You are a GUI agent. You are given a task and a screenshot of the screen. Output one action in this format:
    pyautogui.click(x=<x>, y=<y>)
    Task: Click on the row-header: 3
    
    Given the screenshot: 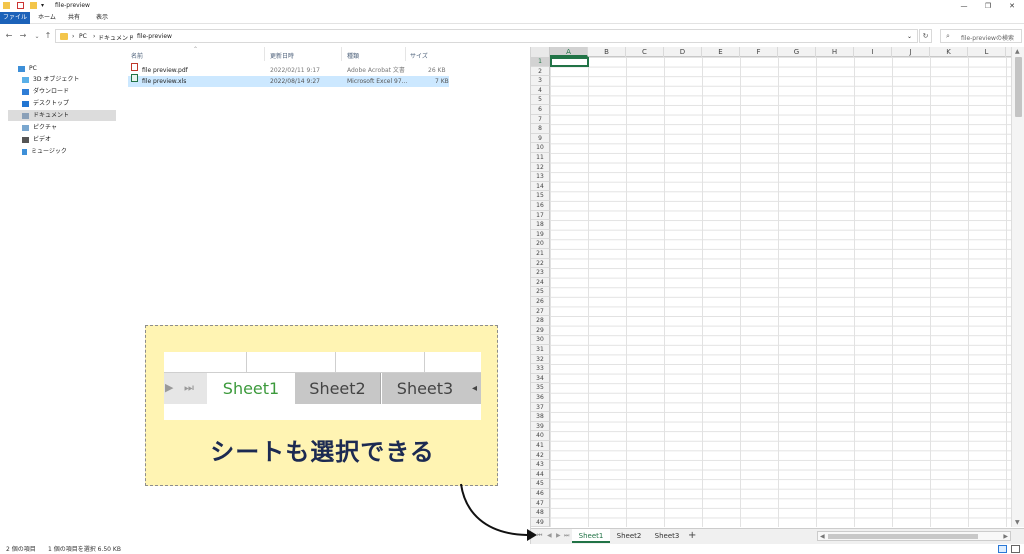 What is the action you would take?
    pyautogui.click(x=540, y=81)
    